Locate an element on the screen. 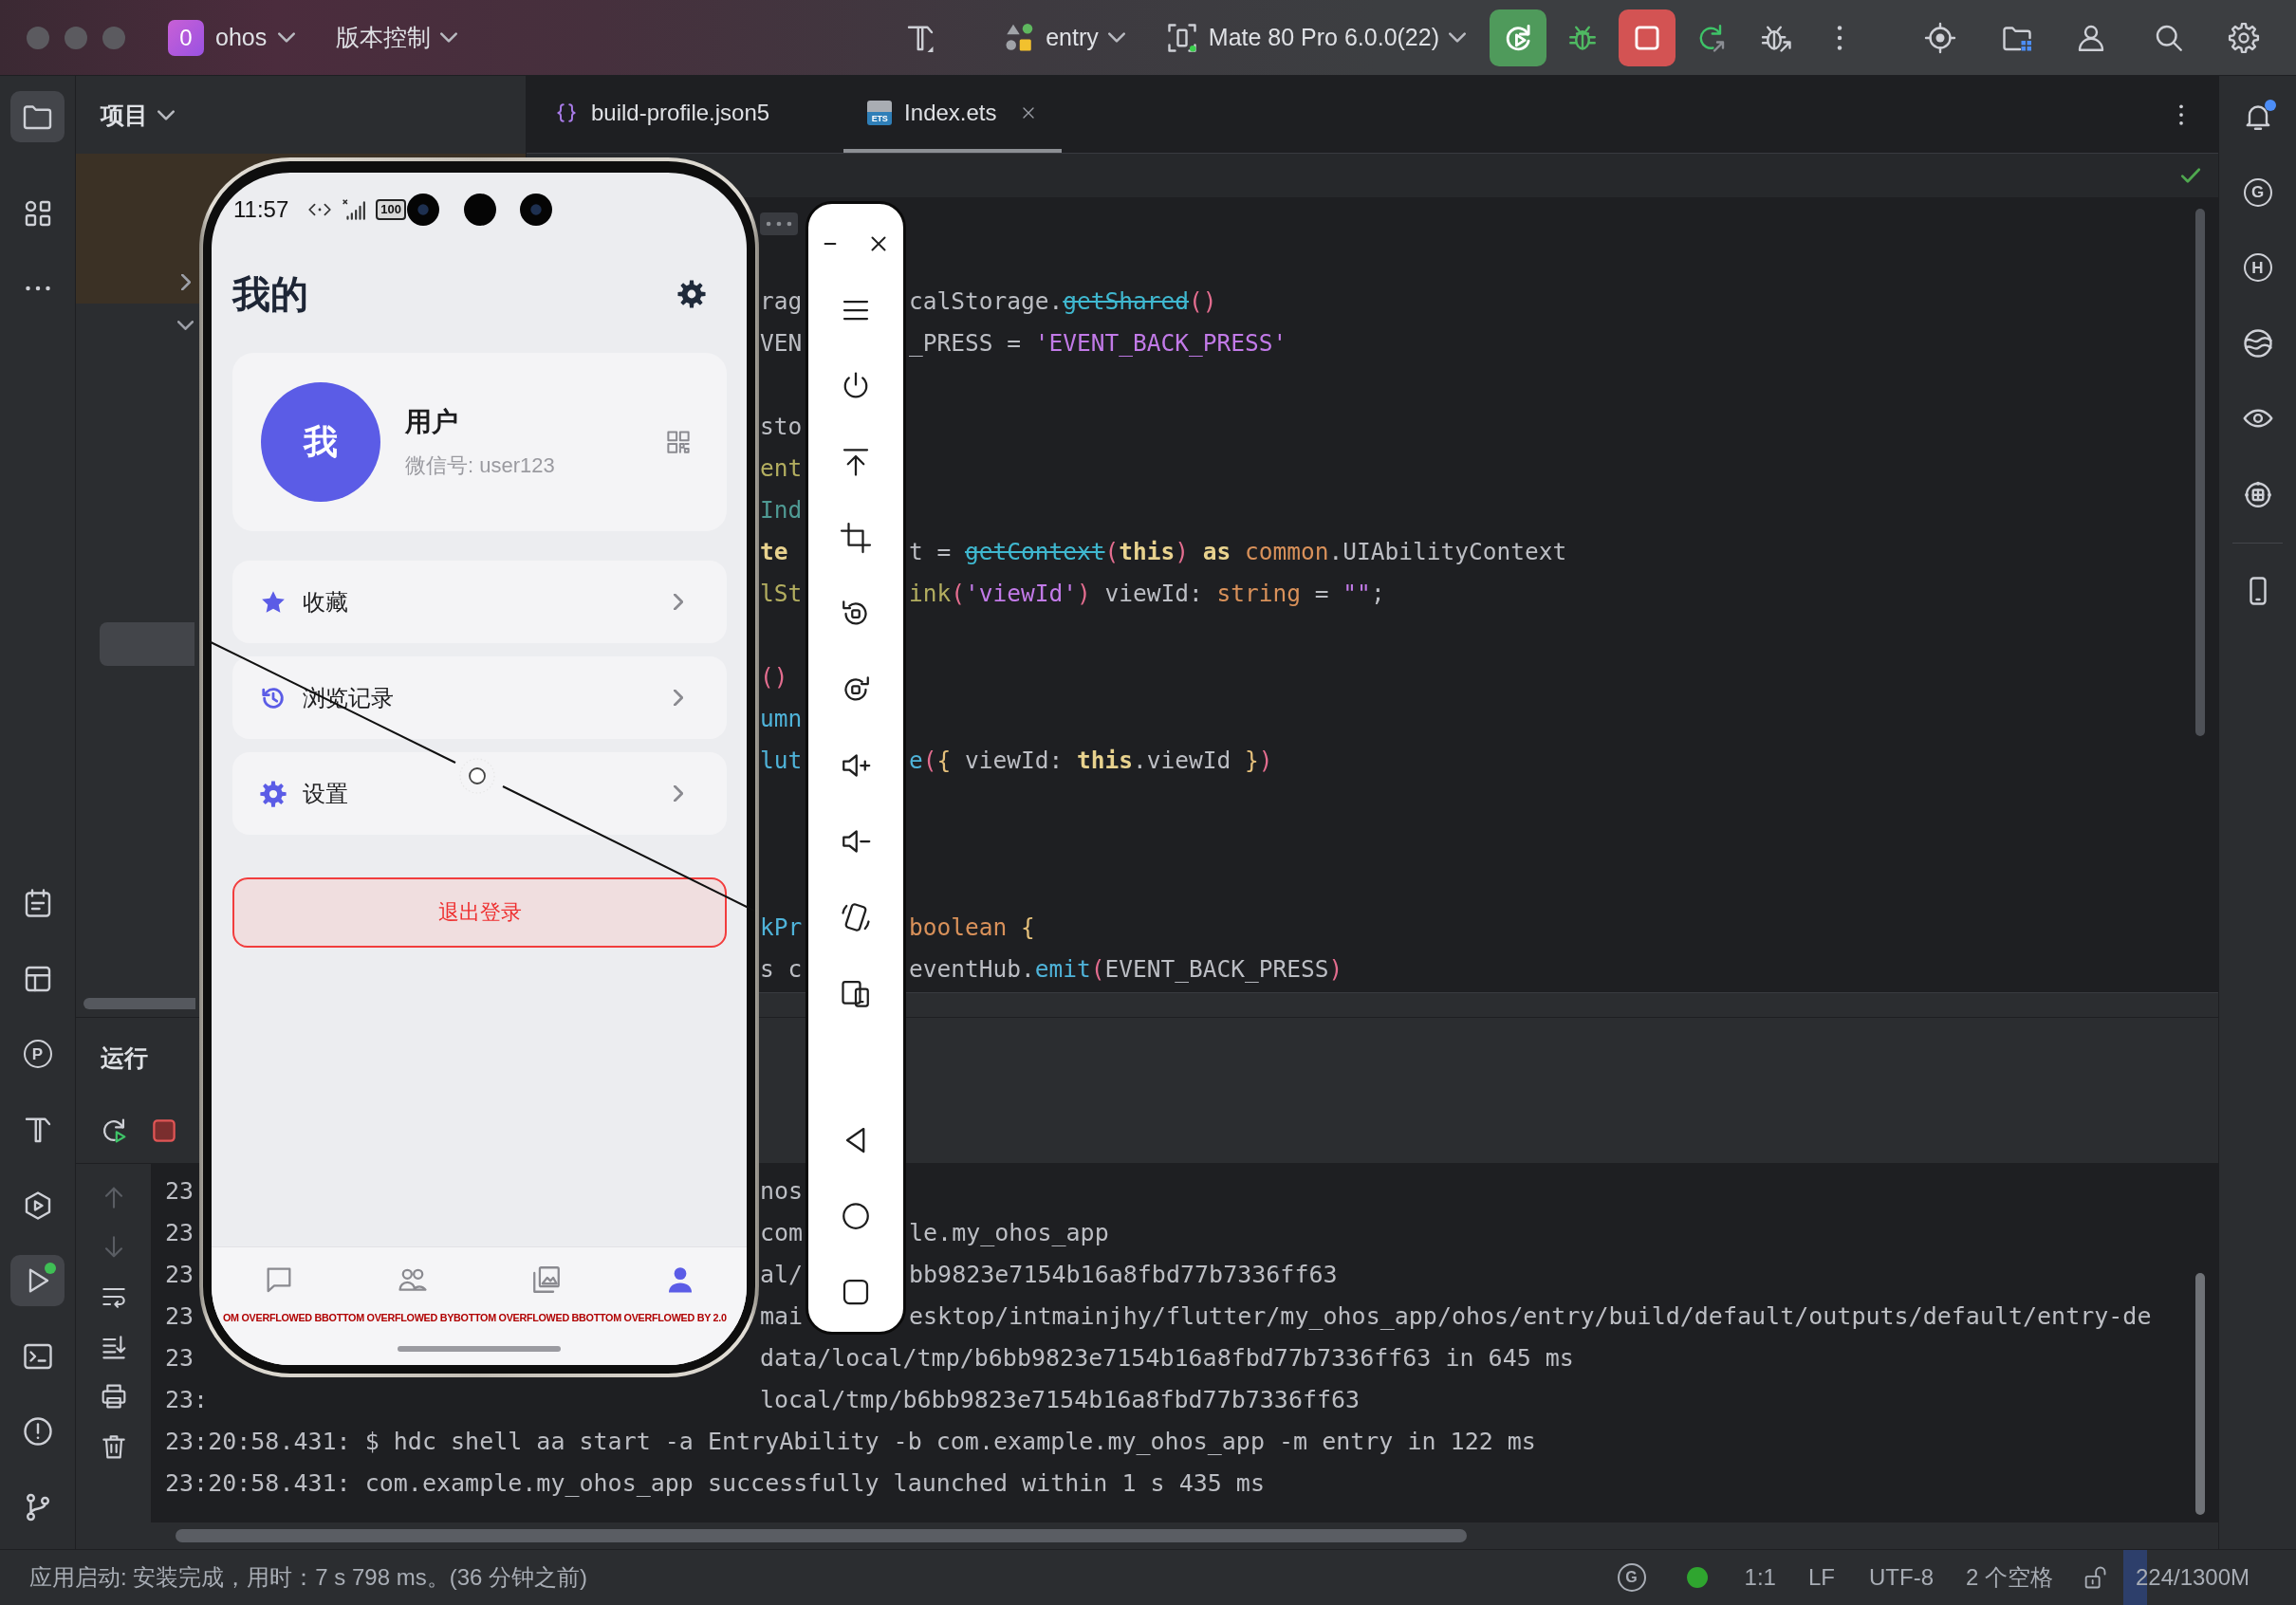 This screenshot has width=2296, height=1605. code-text: eventHub.emit(EVENT_BACK_PRESS) is located at coordinates (1126, 969).